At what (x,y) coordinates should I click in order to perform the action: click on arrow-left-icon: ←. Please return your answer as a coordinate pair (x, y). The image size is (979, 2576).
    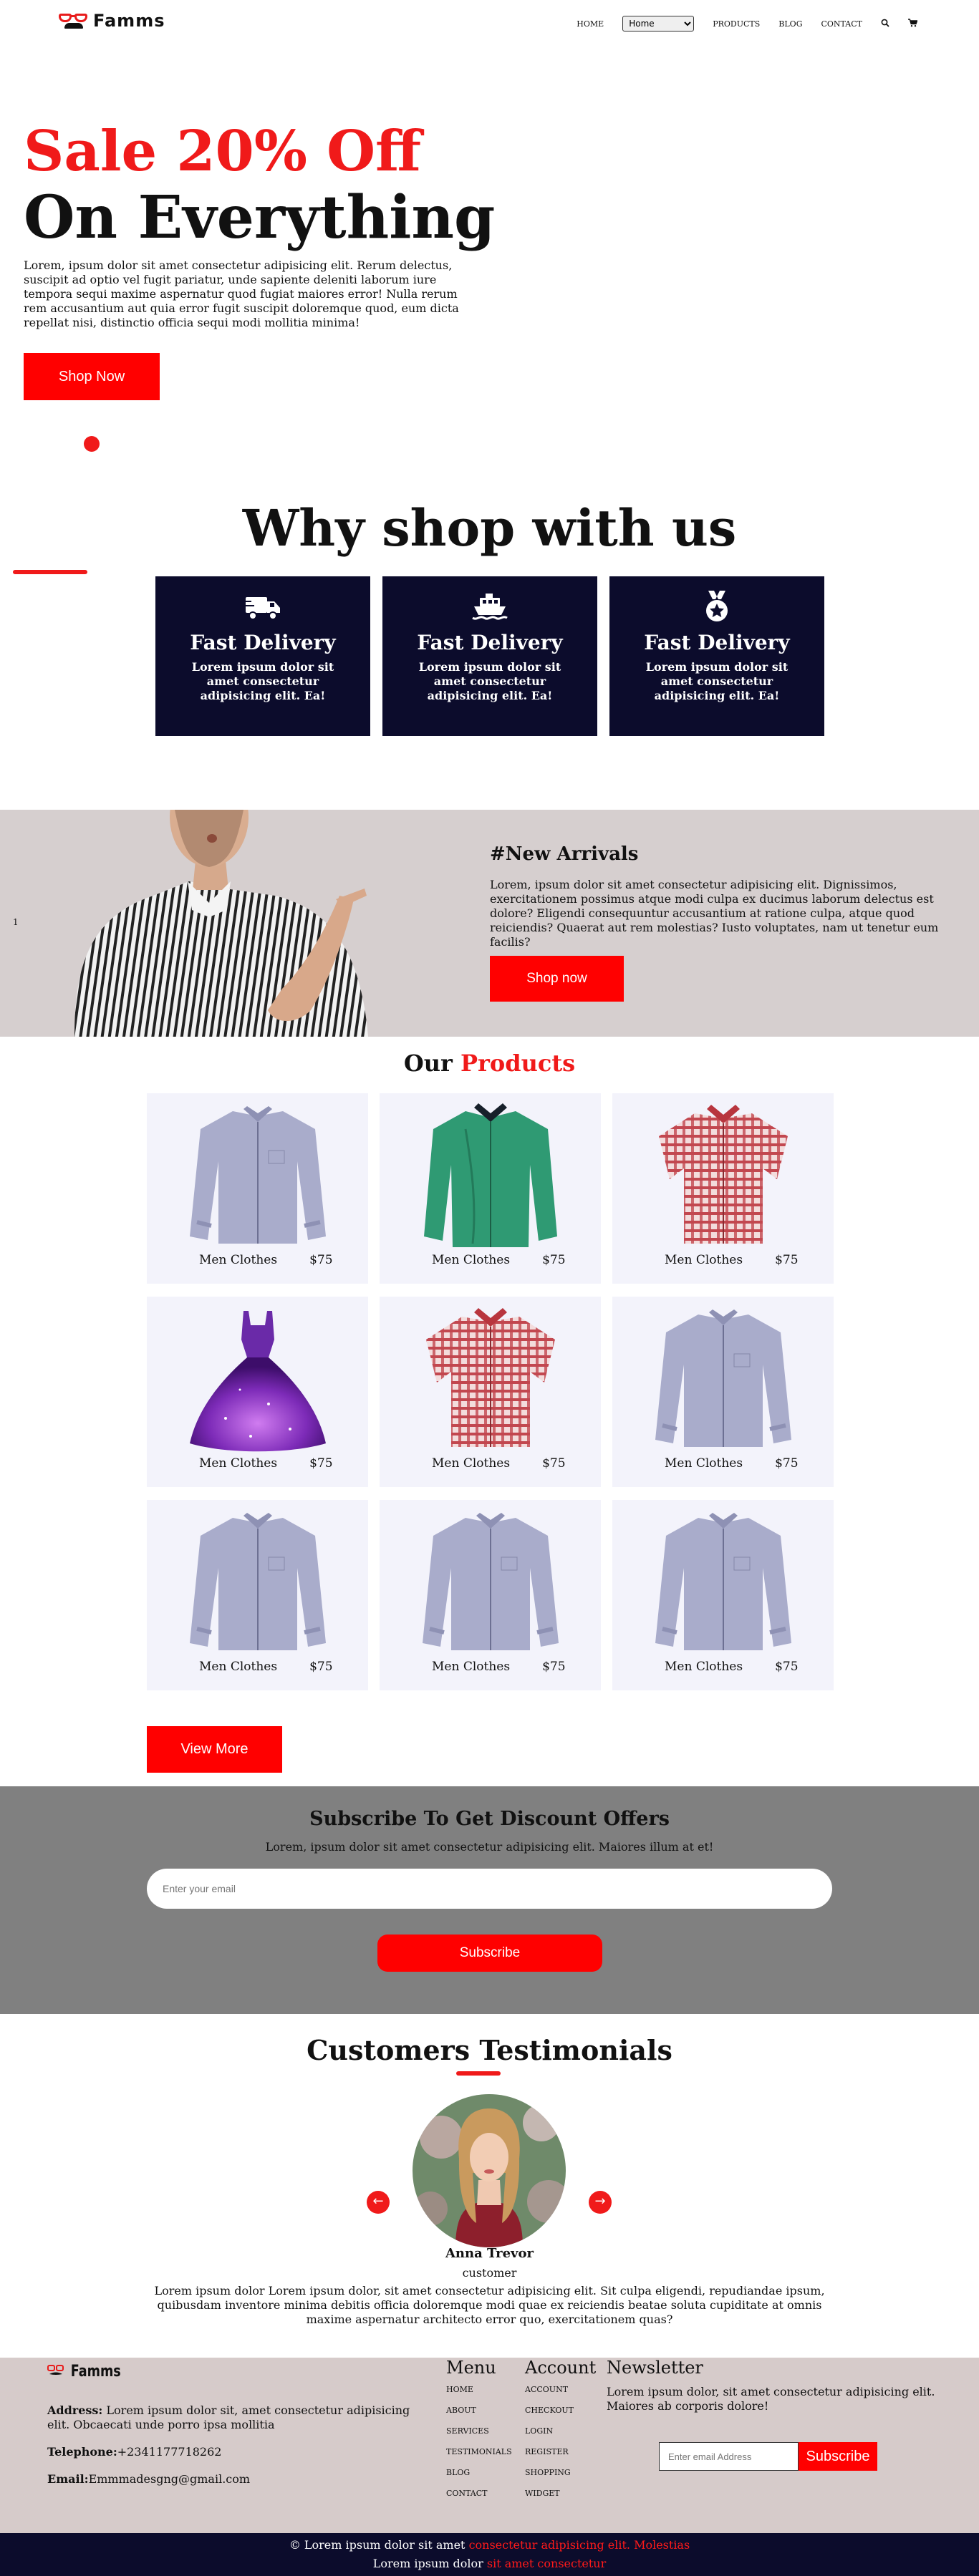
    Looking at the image, I should click on (378, 2203).